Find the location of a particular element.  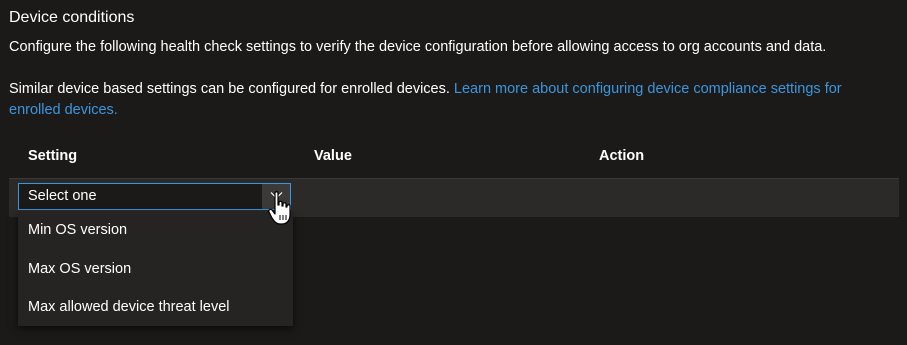

section-title: Device conditions is located at coordinates (72, 17).